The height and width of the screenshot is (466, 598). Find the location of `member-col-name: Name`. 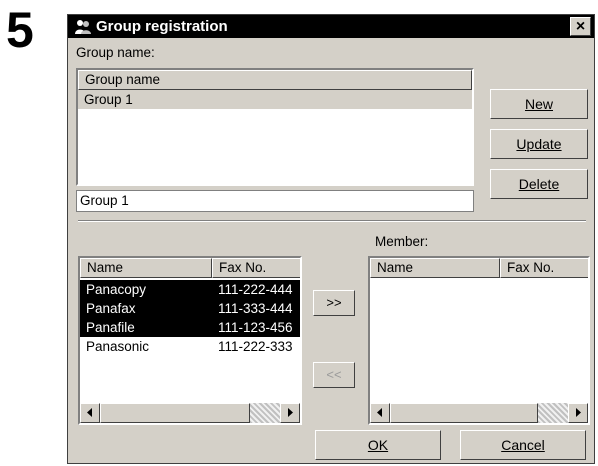

member-col-name: Name is located at coordinates (435, 268).